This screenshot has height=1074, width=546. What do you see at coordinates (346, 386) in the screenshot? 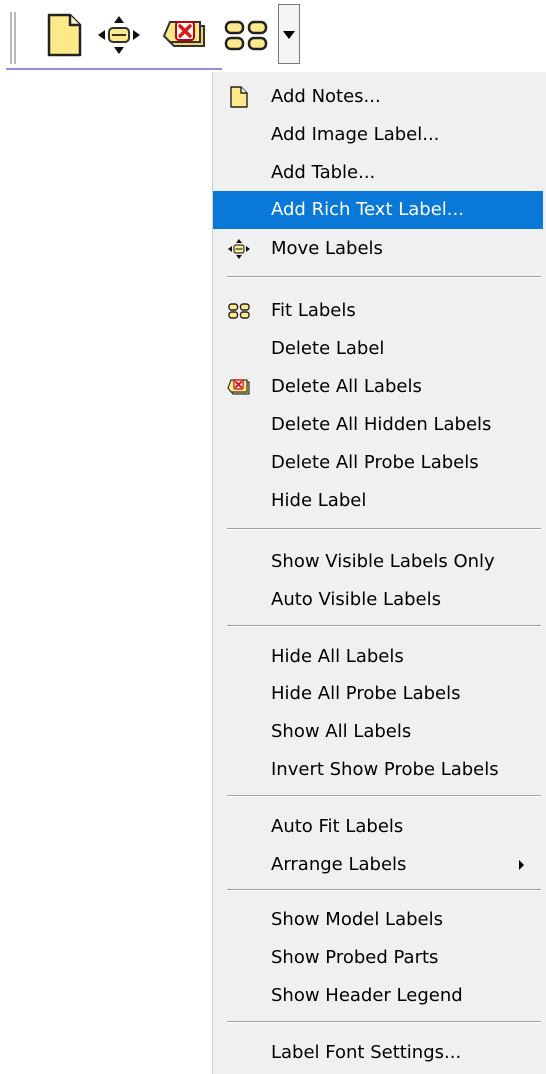
I see `menu-item-label: Delete All Labels` at bounding box center [346, 386].